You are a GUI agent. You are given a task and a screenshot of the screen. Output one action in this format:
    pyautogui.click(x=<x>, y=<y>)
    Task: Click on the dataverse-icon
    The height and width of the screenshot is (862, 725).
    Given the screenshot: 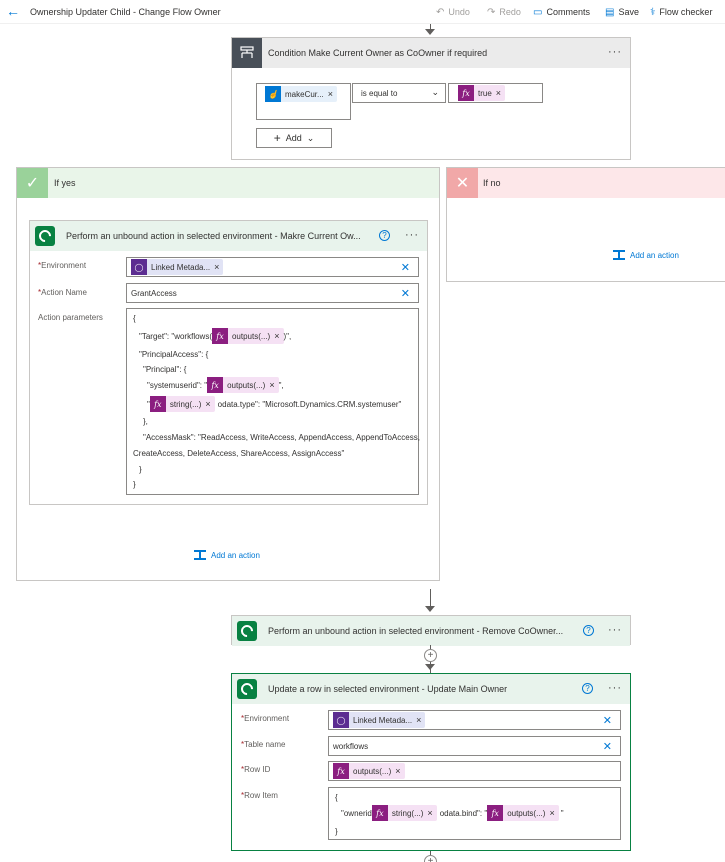 What is the action you would take?
    pyautogui.click(x=247, y=631)
    